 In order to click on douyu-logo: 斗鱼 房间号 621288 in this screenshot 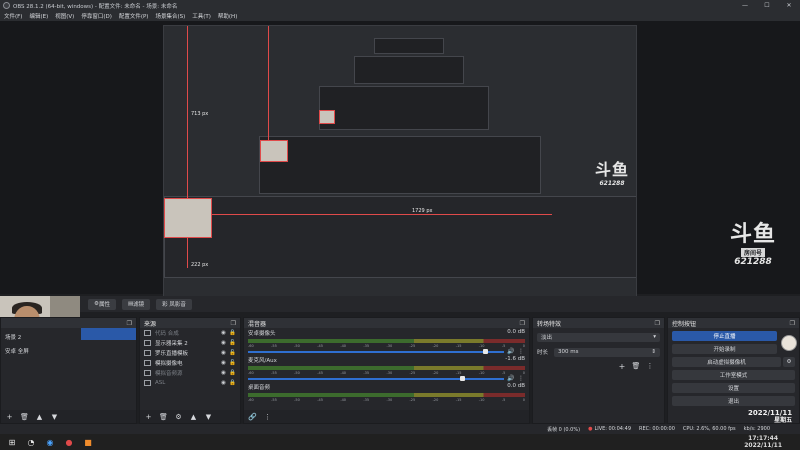, I will do `click(752, 244)`.